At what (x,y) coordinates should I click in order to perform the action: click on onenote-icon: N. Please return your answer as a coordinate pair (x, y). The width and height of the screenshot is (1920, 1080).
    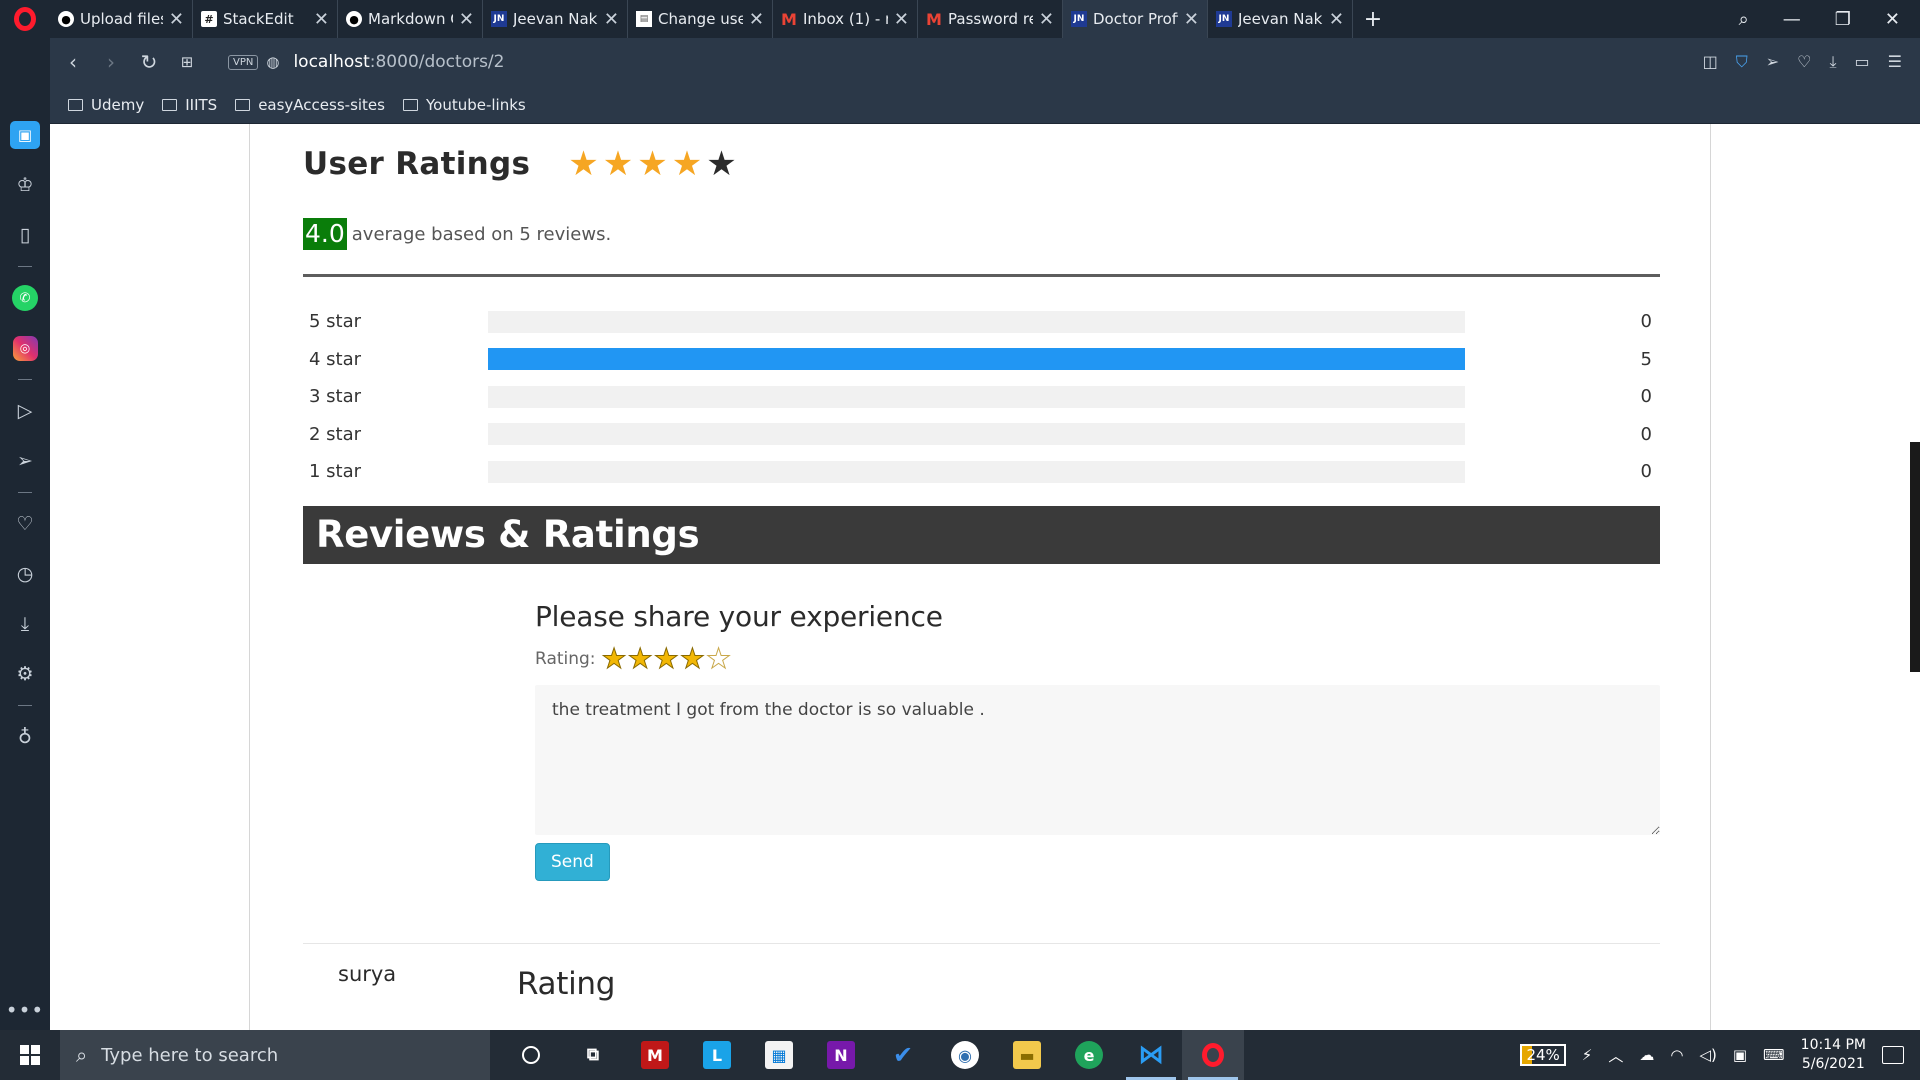
    Looking at the image, I should click on (841, 1055).